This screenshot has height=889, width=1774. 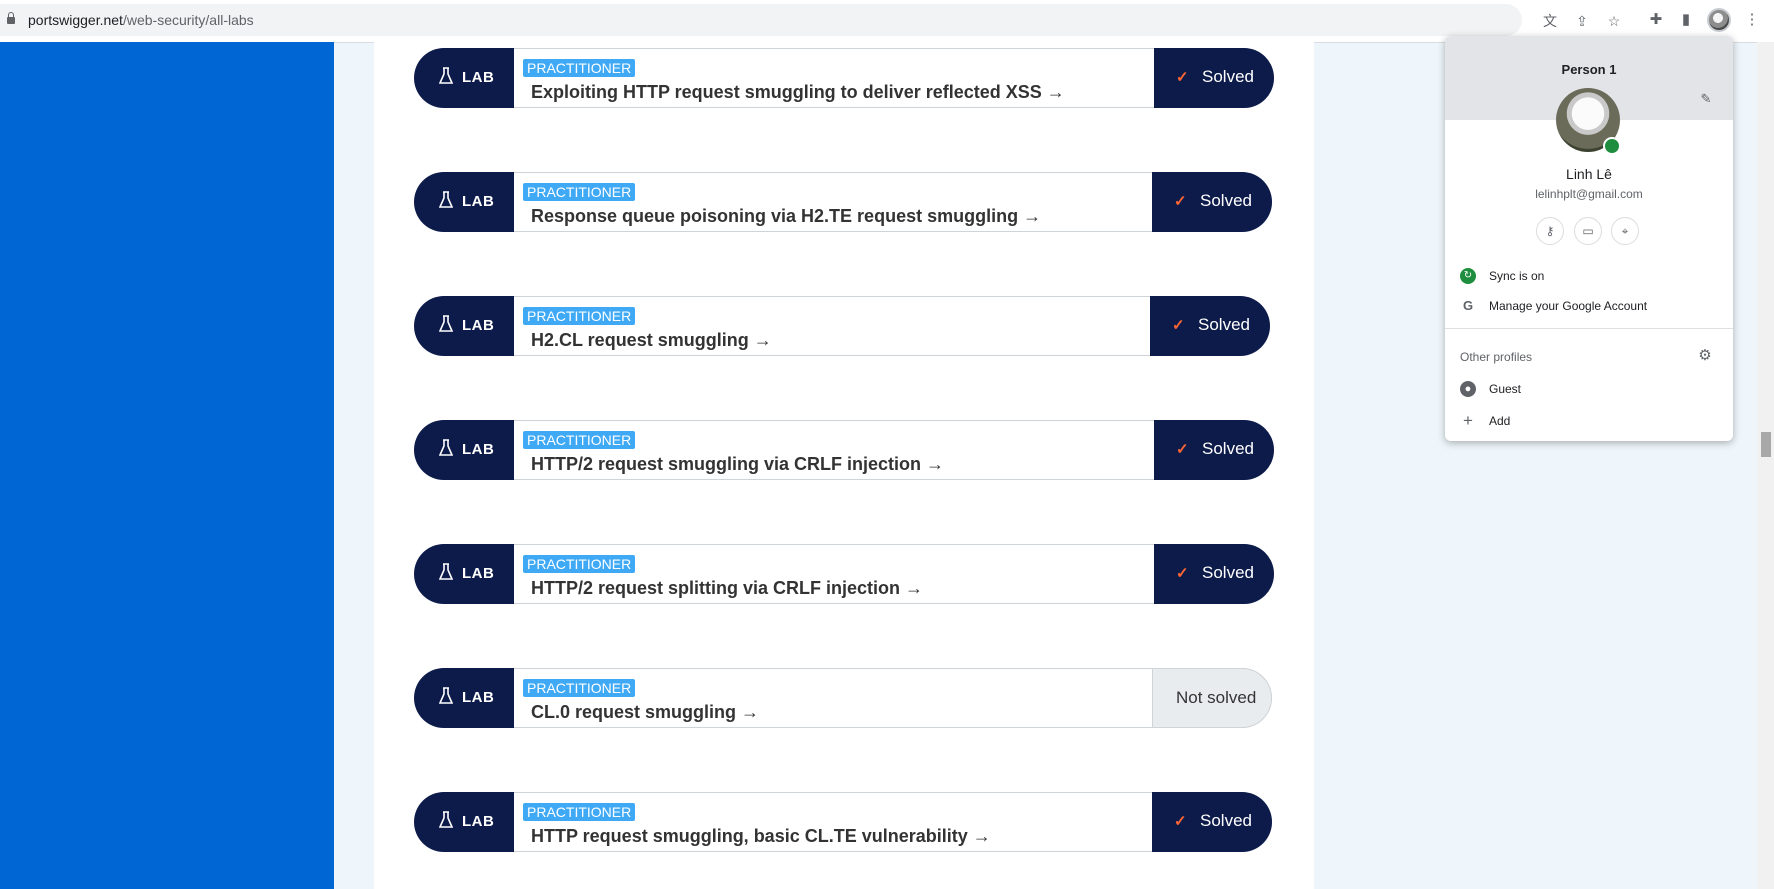 What do you see at coordinates (1496, 357) in the screenshot?
I see `other-profiles-heading: Other profiles` at bounding box center [1496, 357].